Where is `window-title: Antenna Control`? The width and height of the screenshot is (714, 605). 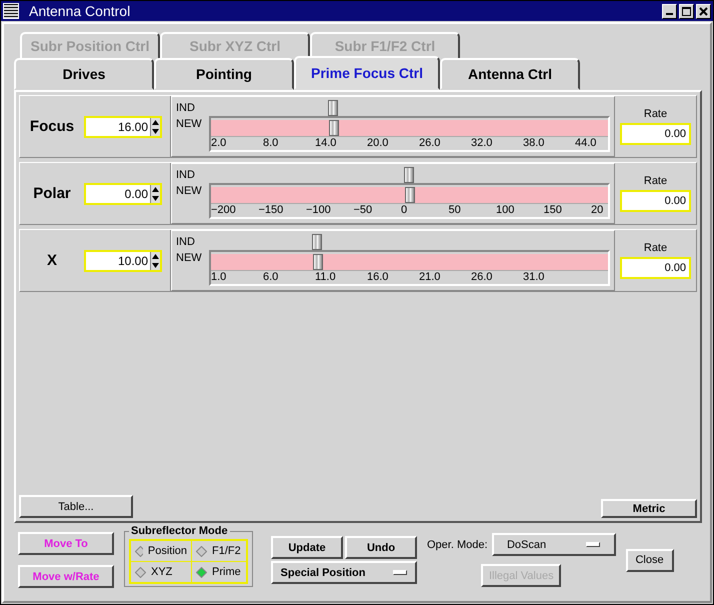 window-title: Antenna Control is located at coordinates (80, 11).